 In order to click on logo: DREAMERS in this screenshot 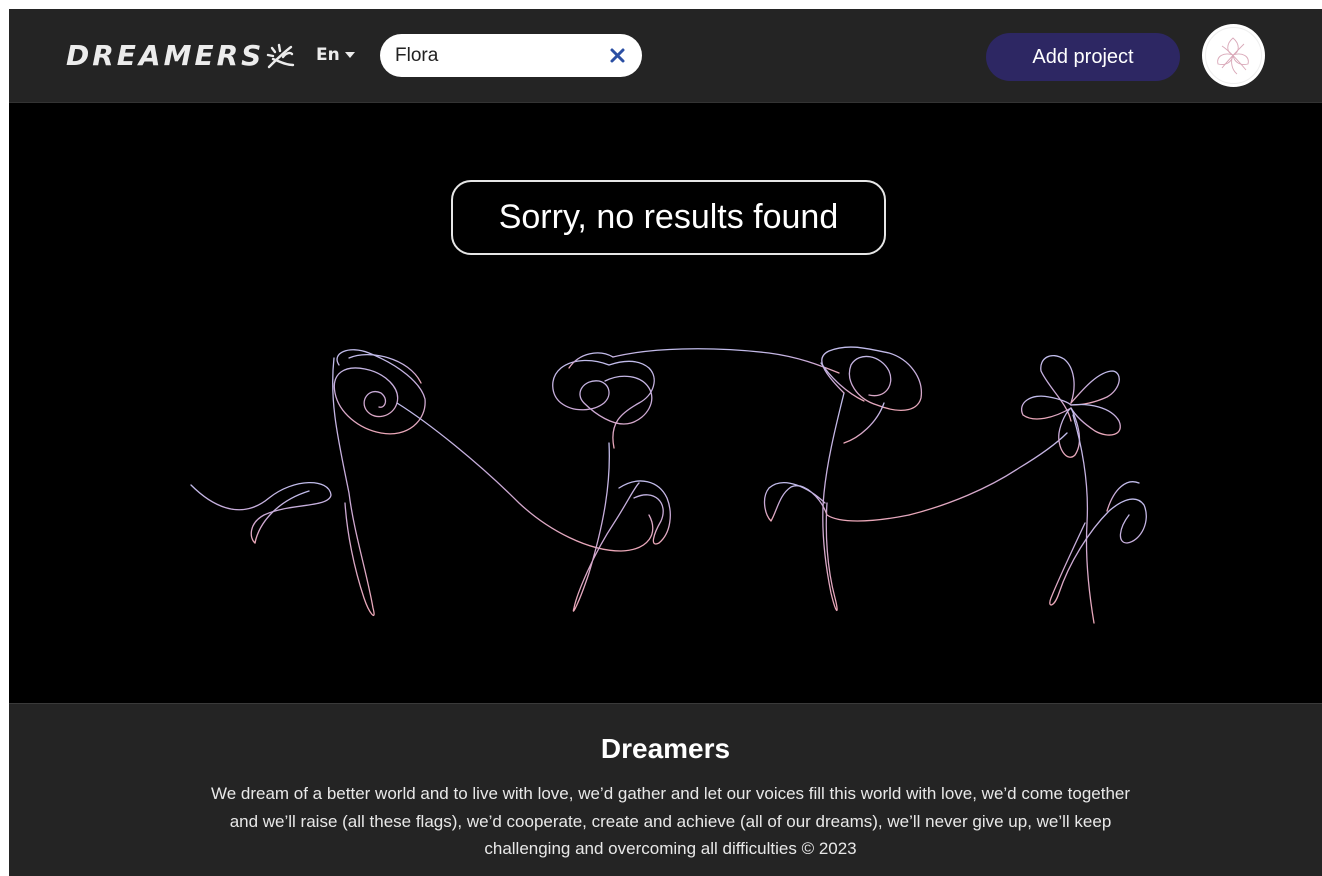, I will do `click(165, 56)`.